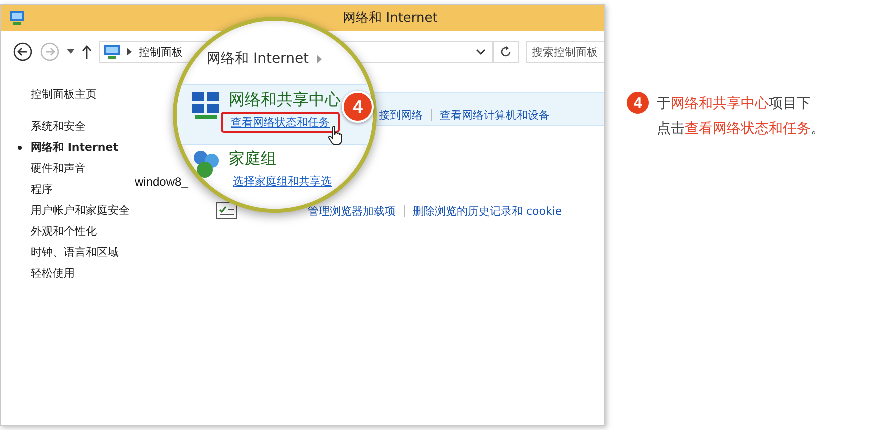 The width and height of the screenshot is (890, 430). I want to click on instruction-text: 于网络和共享中心项目下 点击查看网络状态和任务。, so click(741, 117).